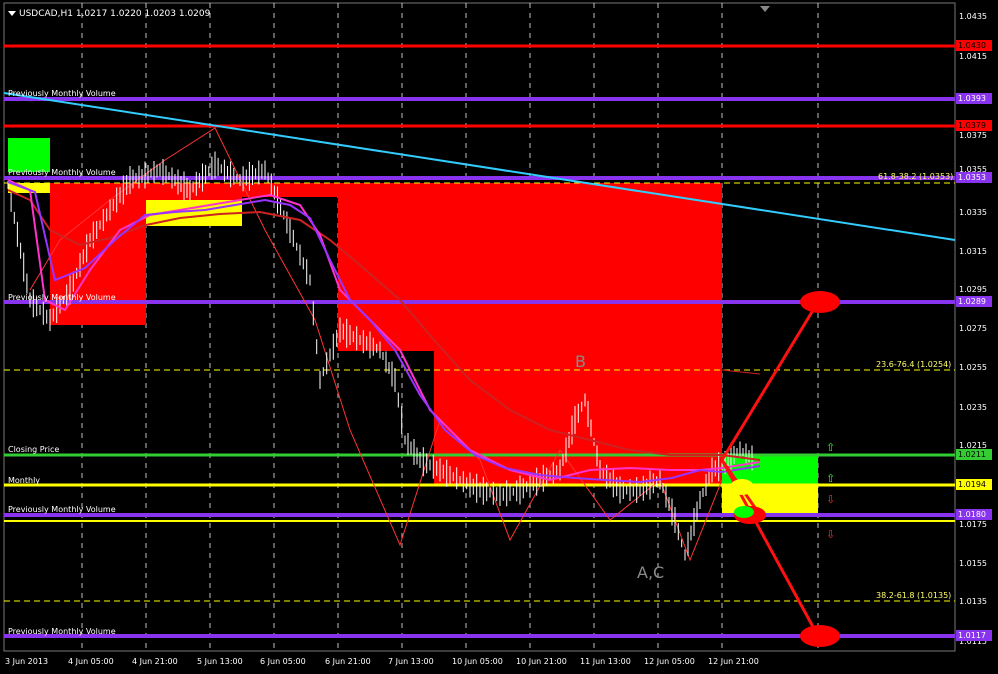 The height and width of the screenshot is (674, 998). Describe the element at coordinates (411, 661) in the screenshot. I see `time-tick: 7 Jun 13:00` at that location.